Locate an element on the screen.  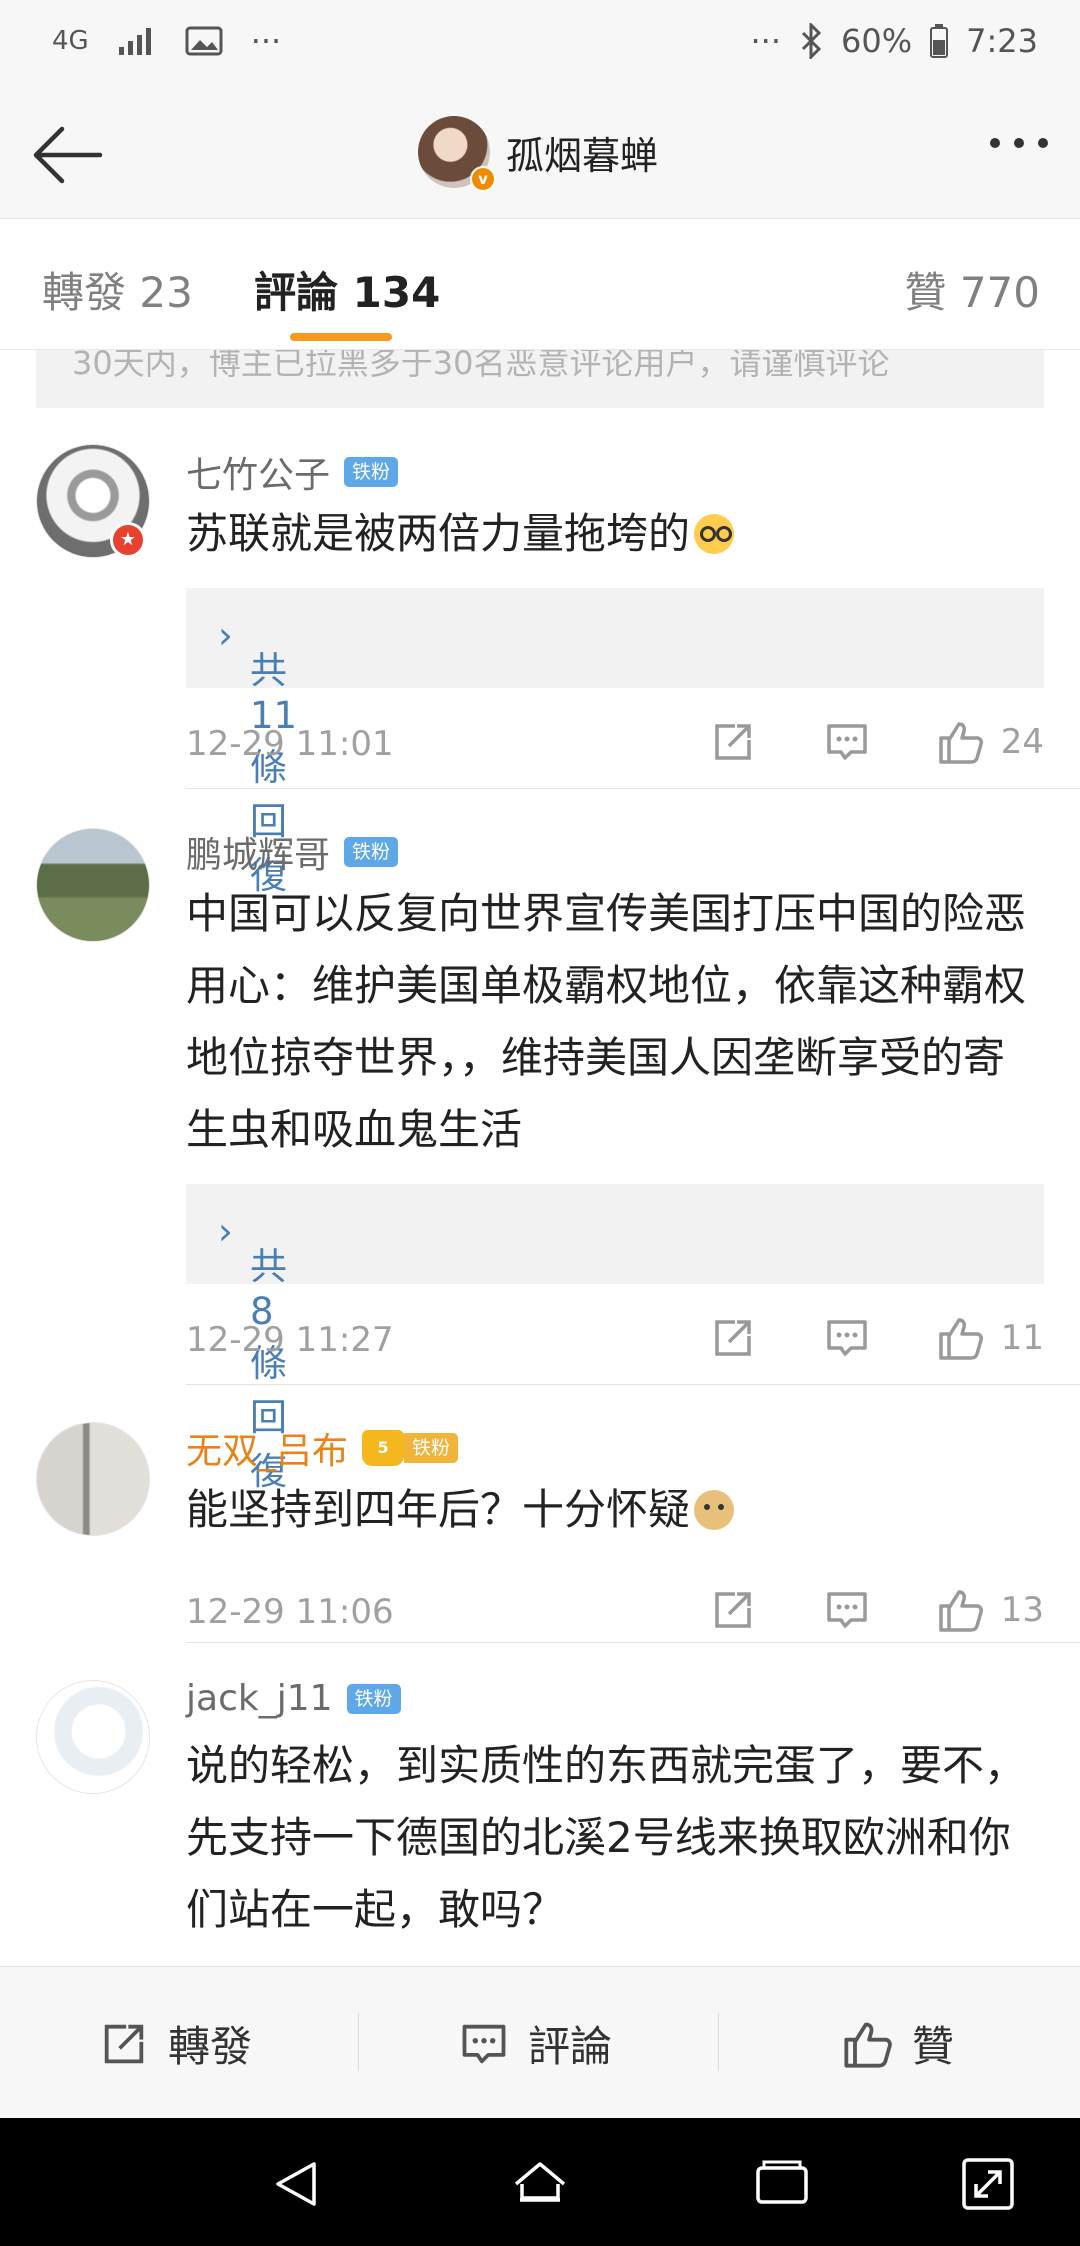
nerd-face-emoji-icon is located at coordinates (714, 534).